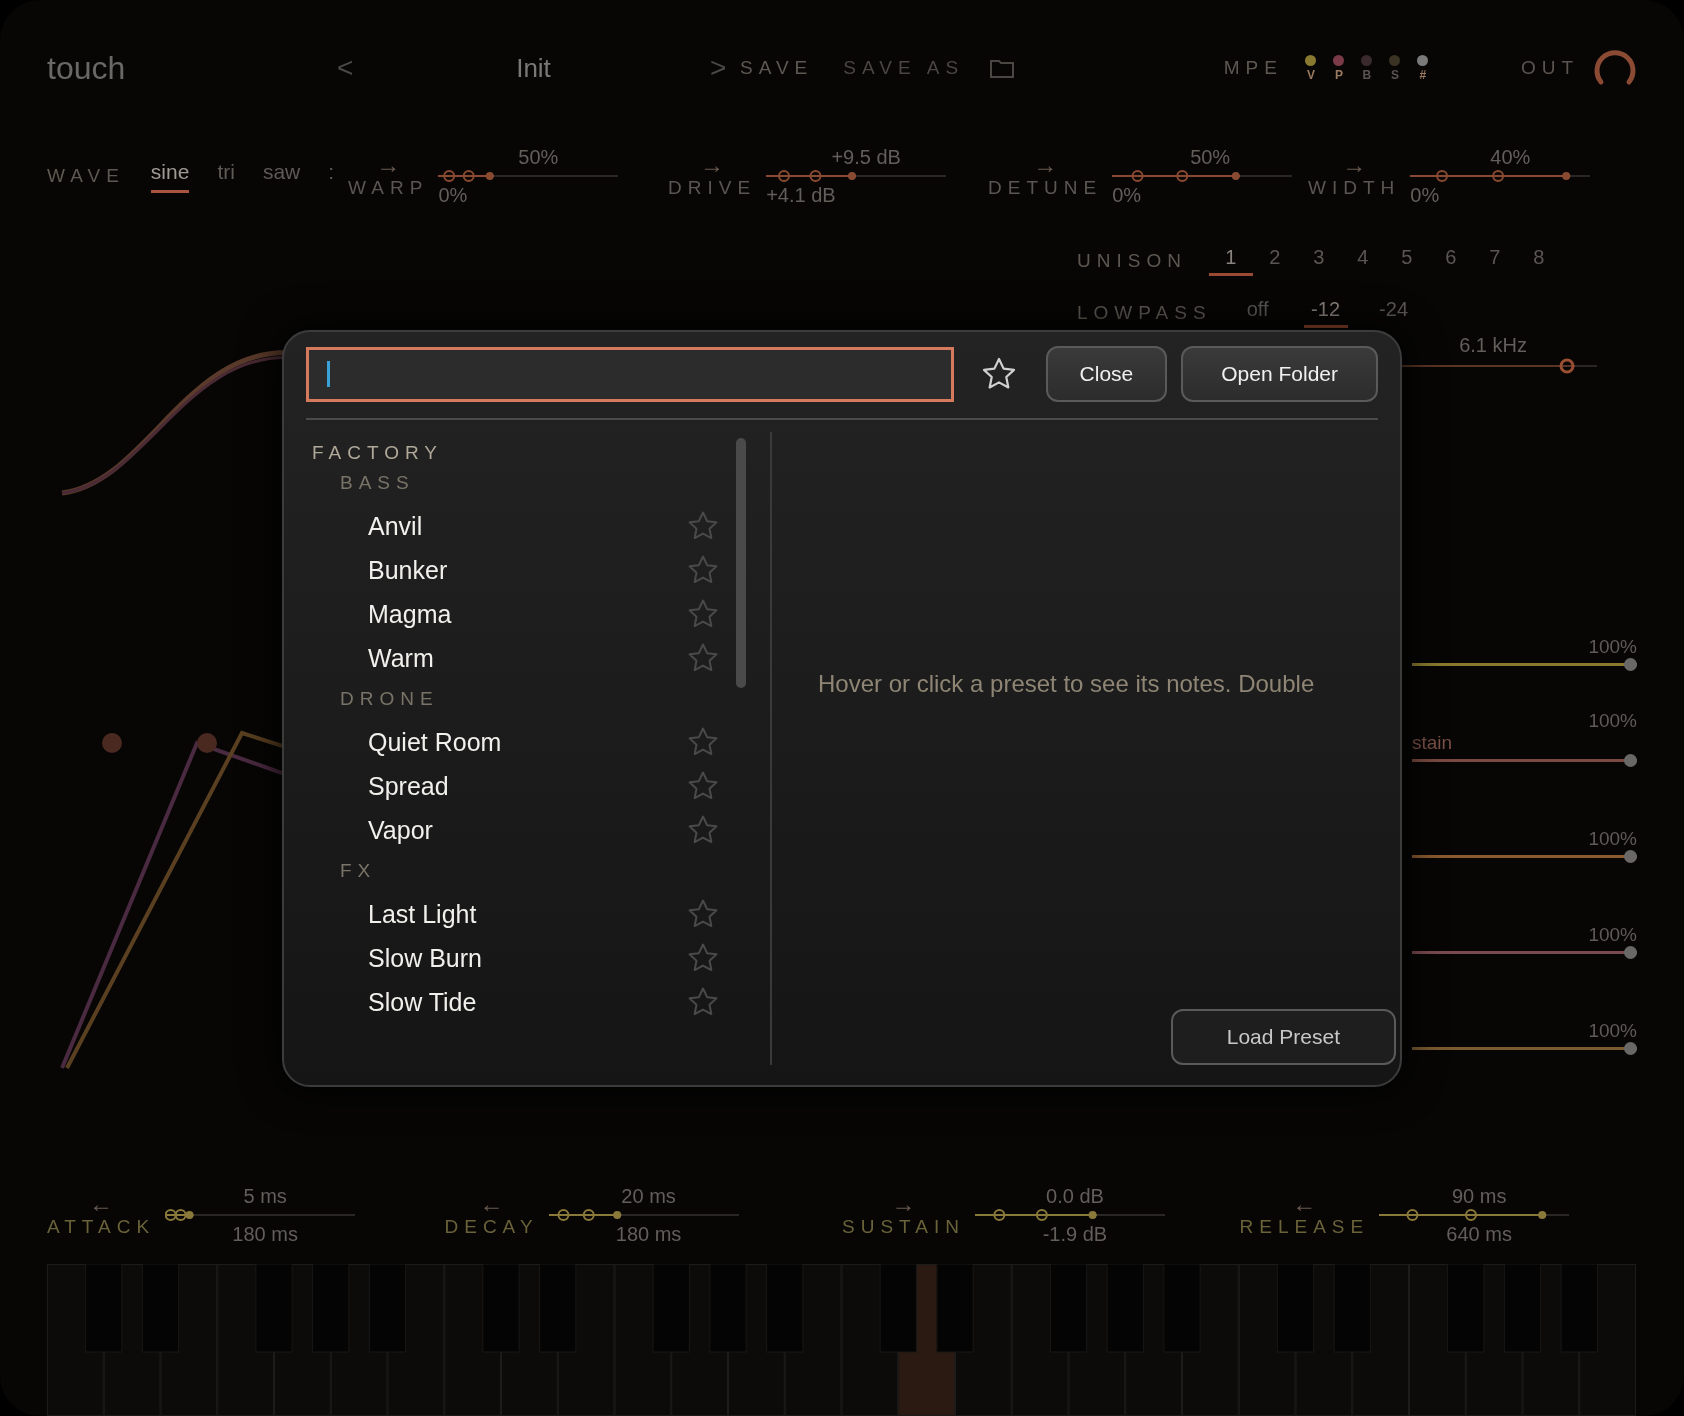 This screenshot has width=1684, height=1416. I want to click on envelope-label: ATTACK, so click(101, 1227).